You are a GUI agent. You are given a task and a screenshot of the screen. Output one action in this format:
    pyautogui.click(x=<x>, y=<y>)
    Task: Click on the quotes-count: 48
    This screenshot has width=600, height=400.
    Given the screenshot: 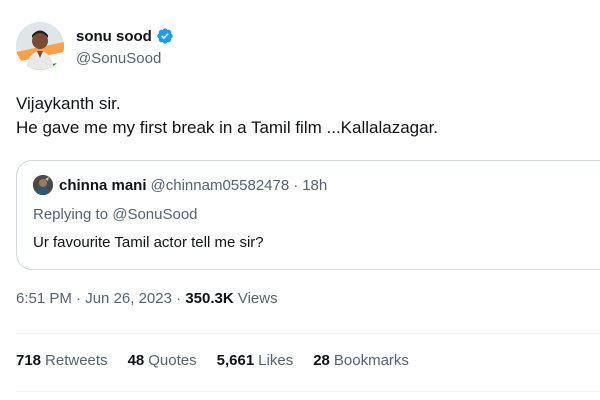 What is the action you would take?
    pyautogui.click(x=136, y=360)
    